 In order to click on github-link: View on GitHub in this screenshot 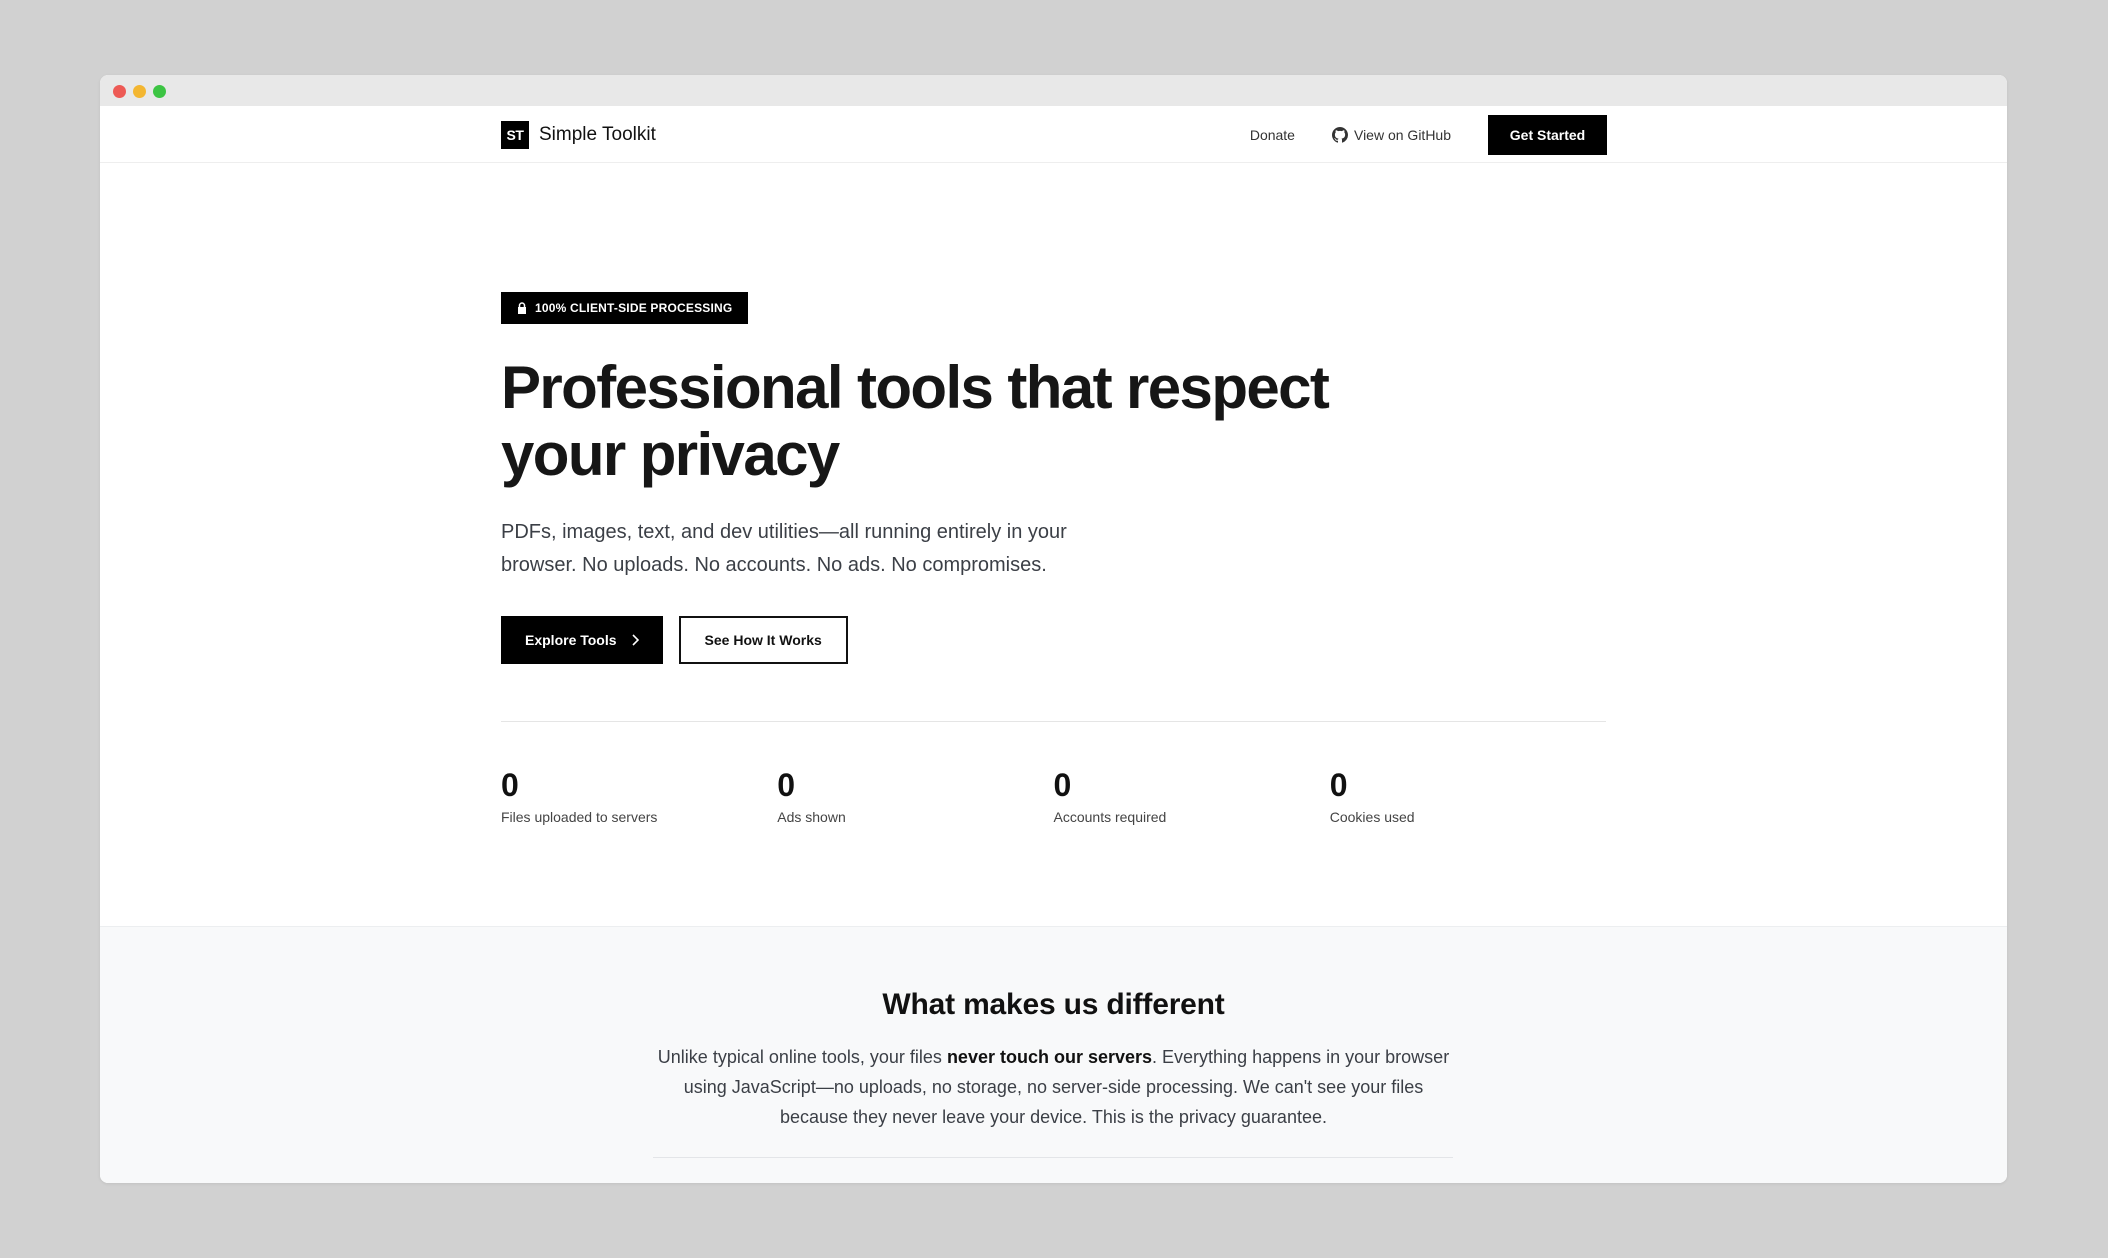, I will do `click(1391, 135)`.